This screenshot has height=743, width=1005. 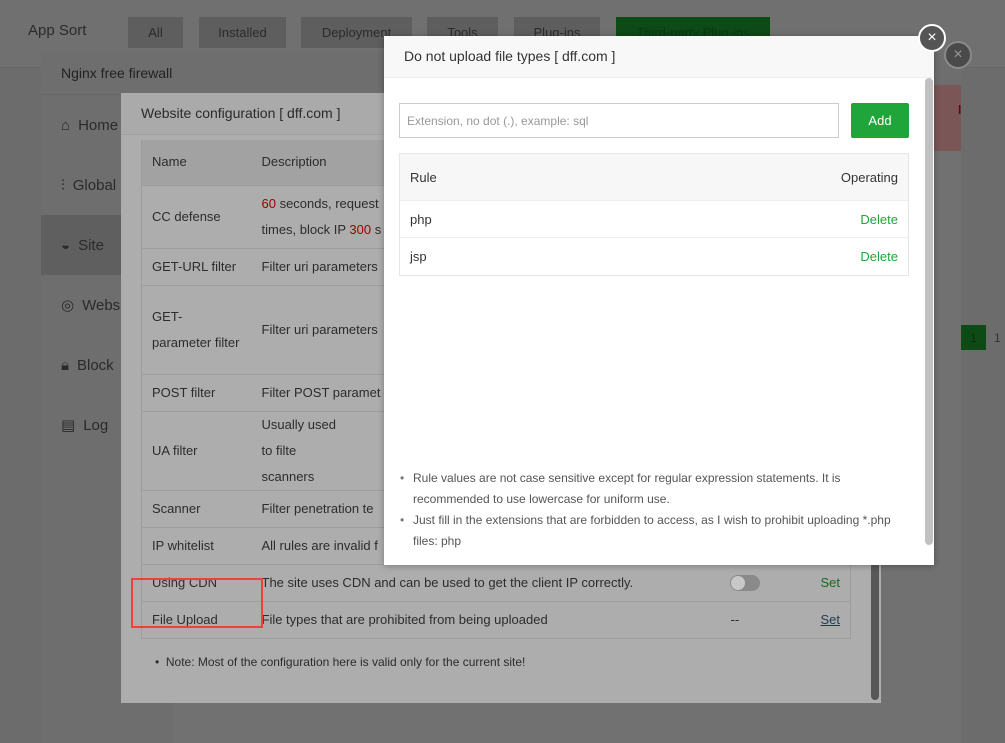 What do you see at coordinates (57, 30) in the screenshot?
I see `app-sort-label: App Sort` at bounding box center [57, 30].